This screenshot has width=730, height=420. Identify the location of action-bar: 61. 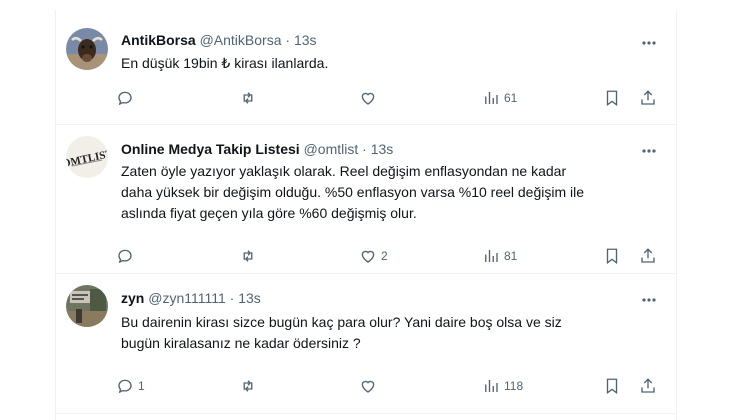
(388, 98).